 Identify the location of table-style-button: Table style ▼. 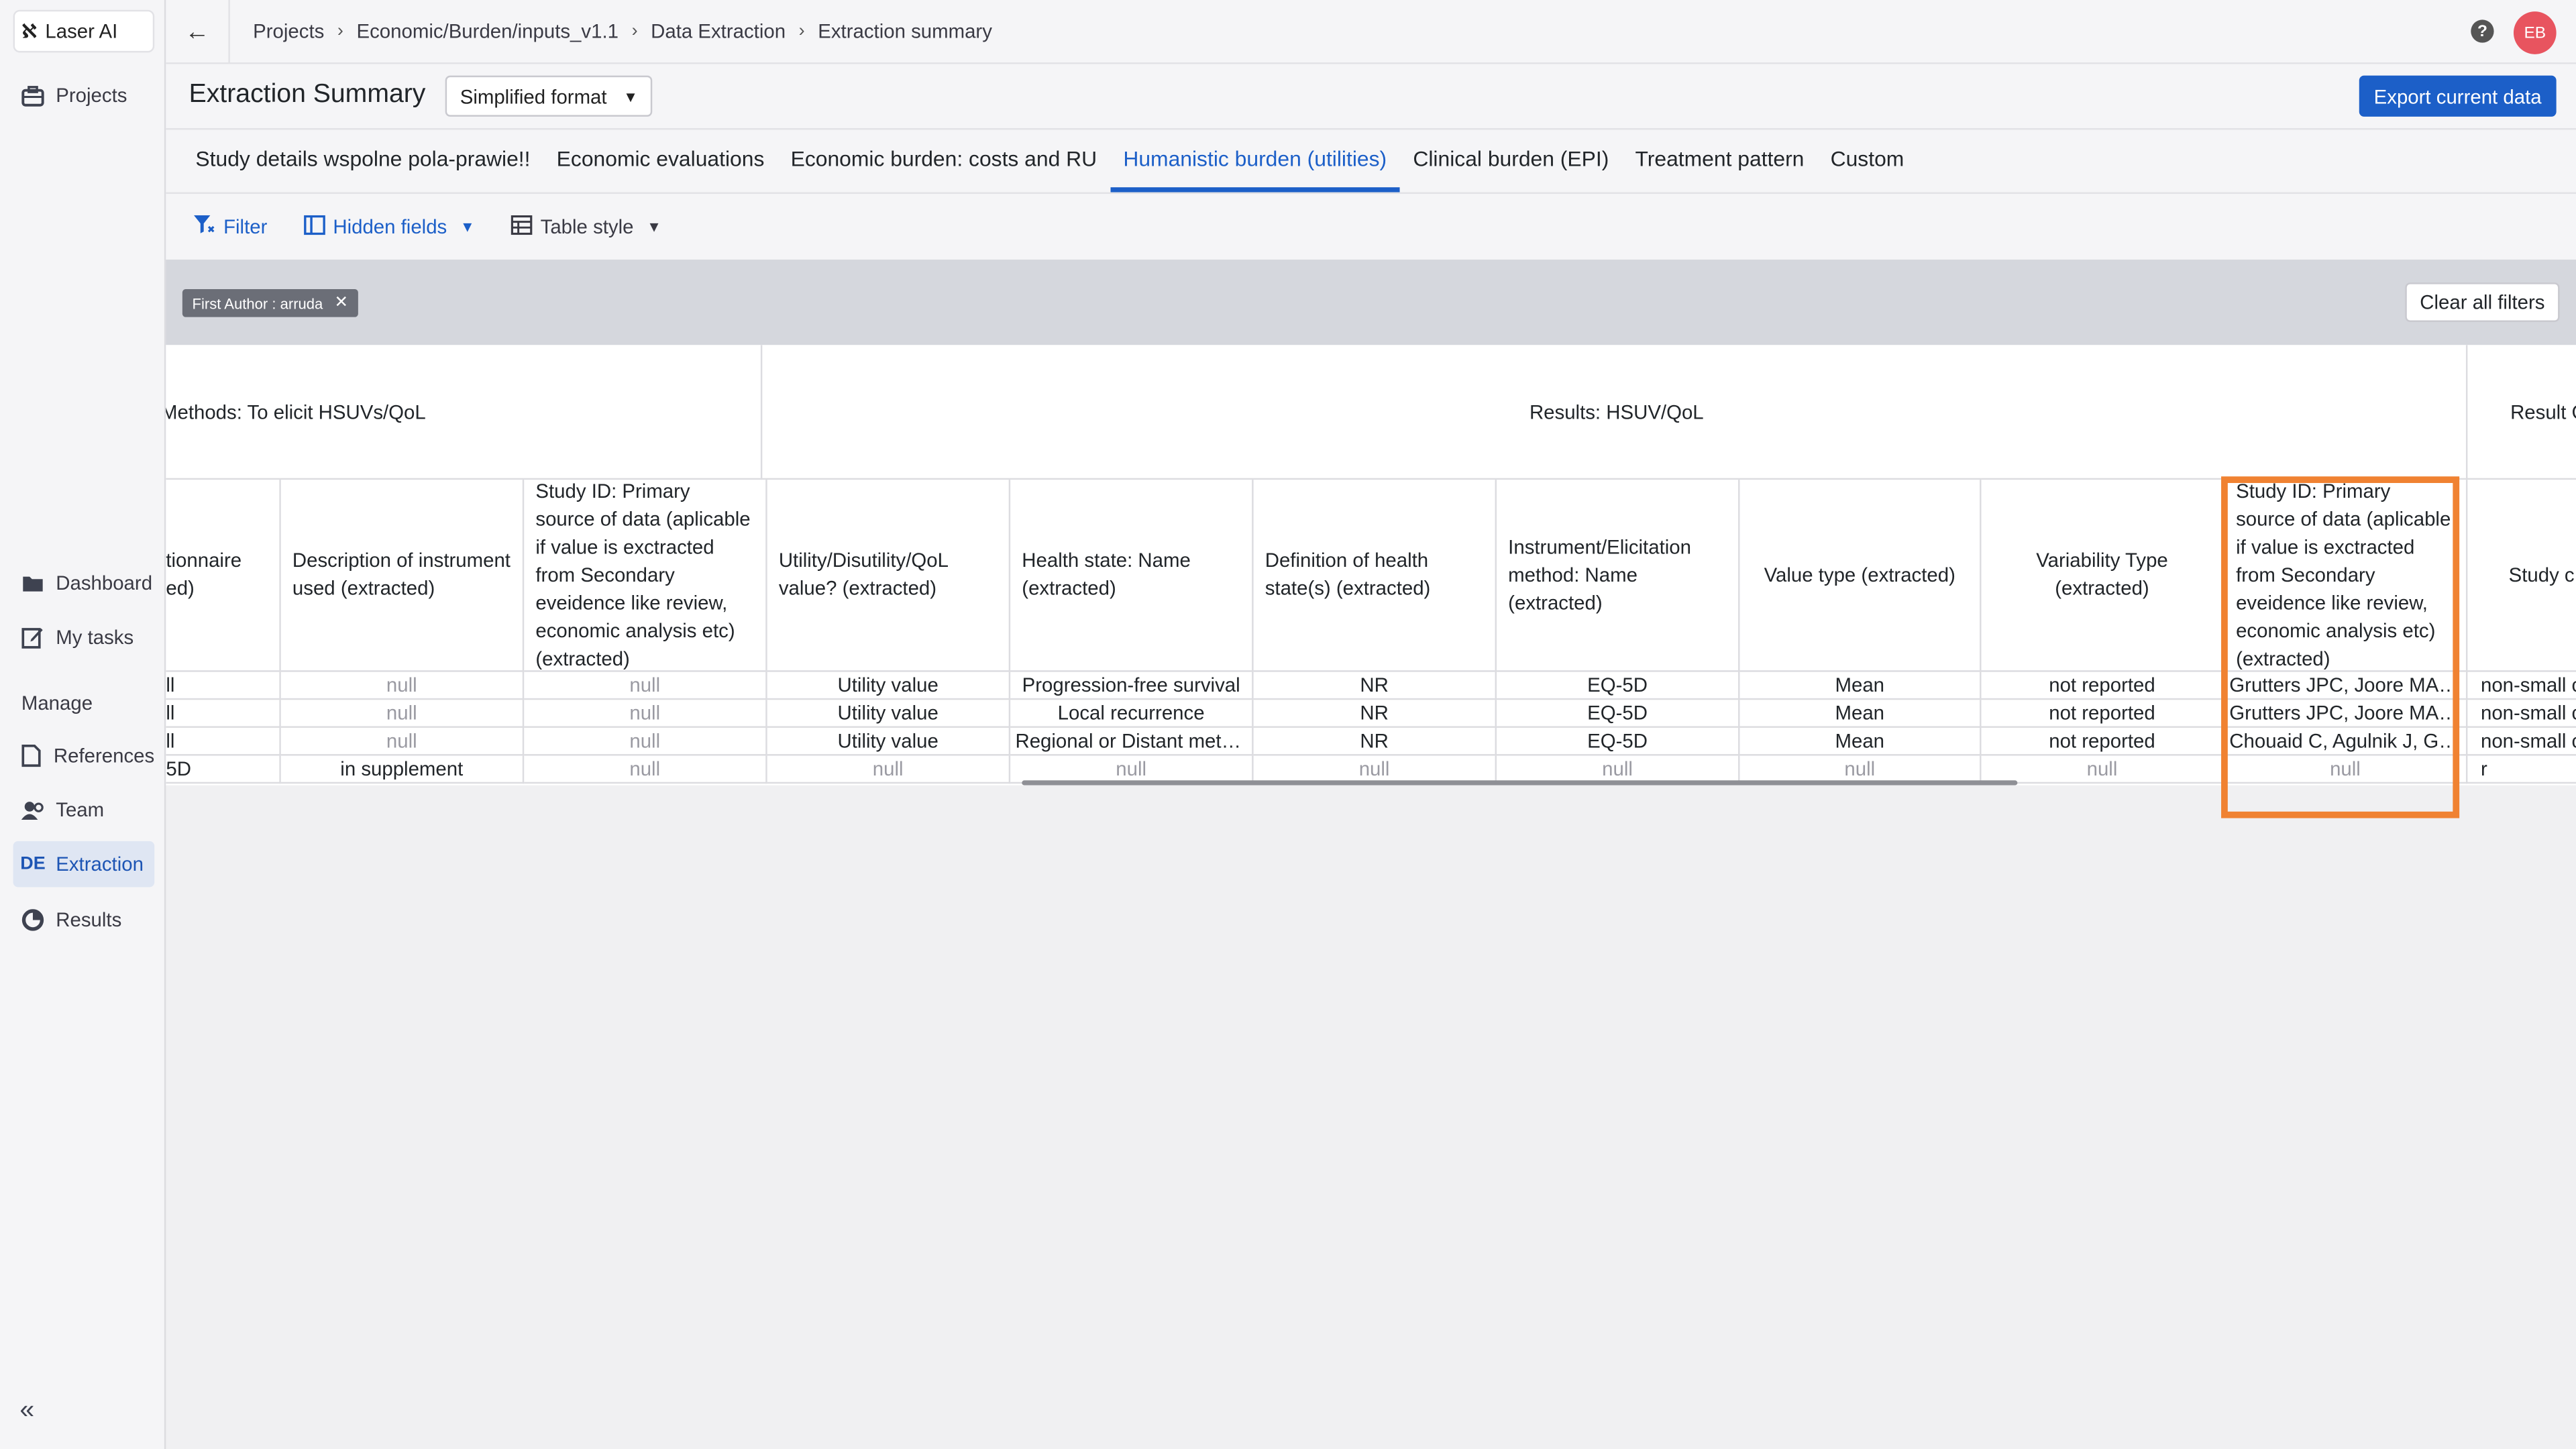
(586, 226).